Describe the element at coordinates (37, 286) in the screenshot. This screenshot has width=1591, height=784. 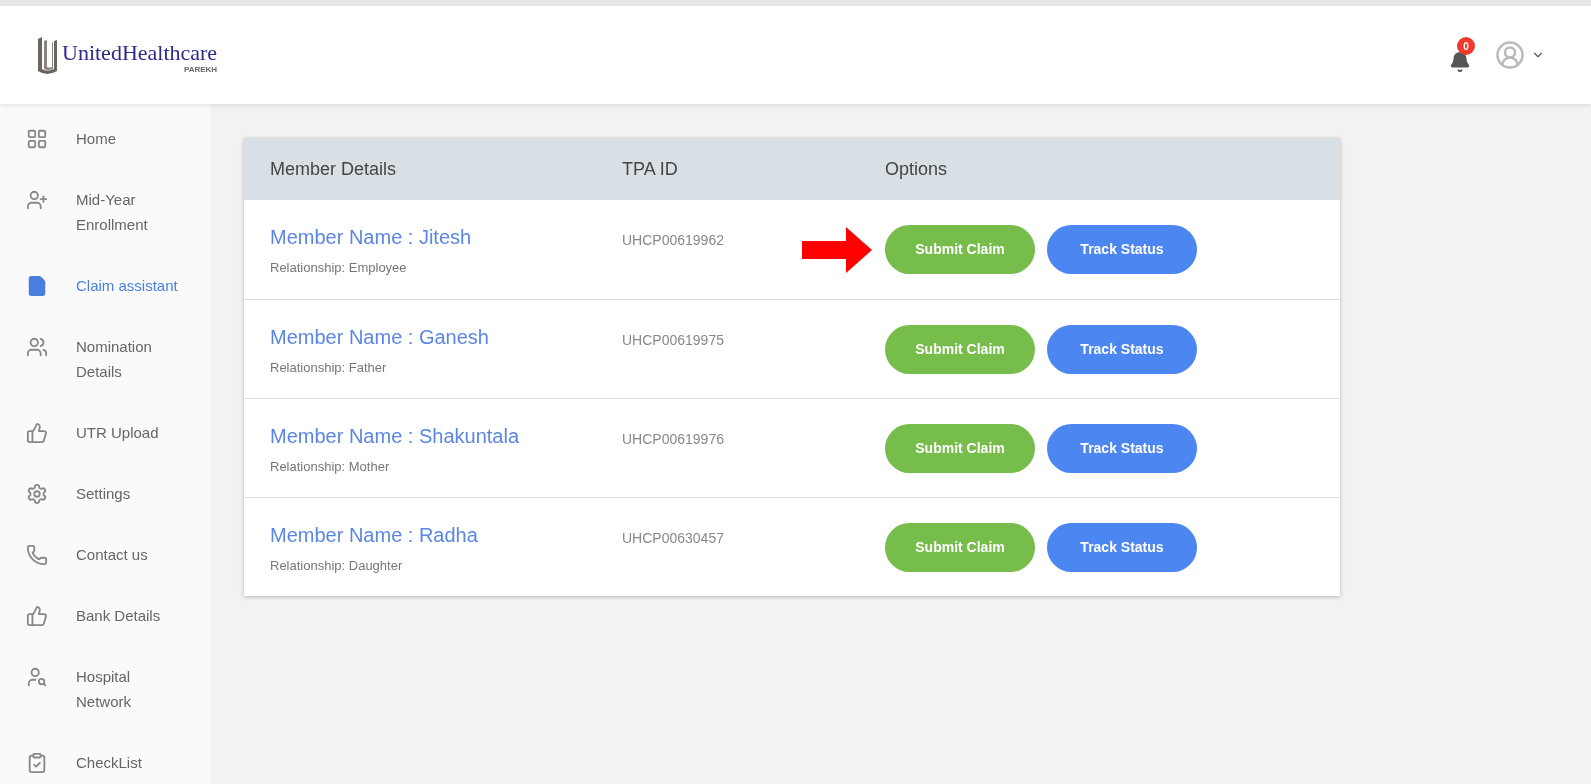
I see `document-icon` at that location.